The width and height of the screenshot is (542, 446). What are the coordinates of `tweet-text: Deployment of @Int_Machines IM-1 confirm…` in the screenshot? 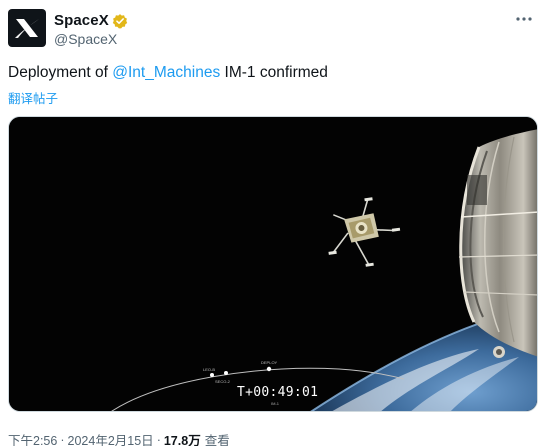 It's located at (168, 73).